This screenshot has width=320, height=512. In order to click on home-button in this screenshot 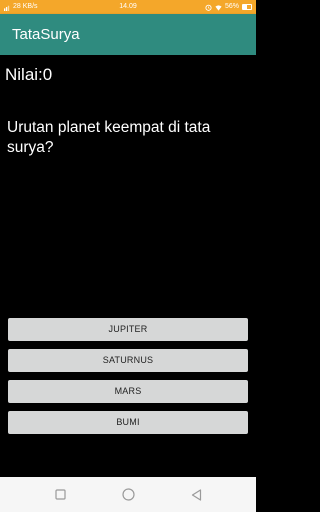, I will do `click(128, 494)`.